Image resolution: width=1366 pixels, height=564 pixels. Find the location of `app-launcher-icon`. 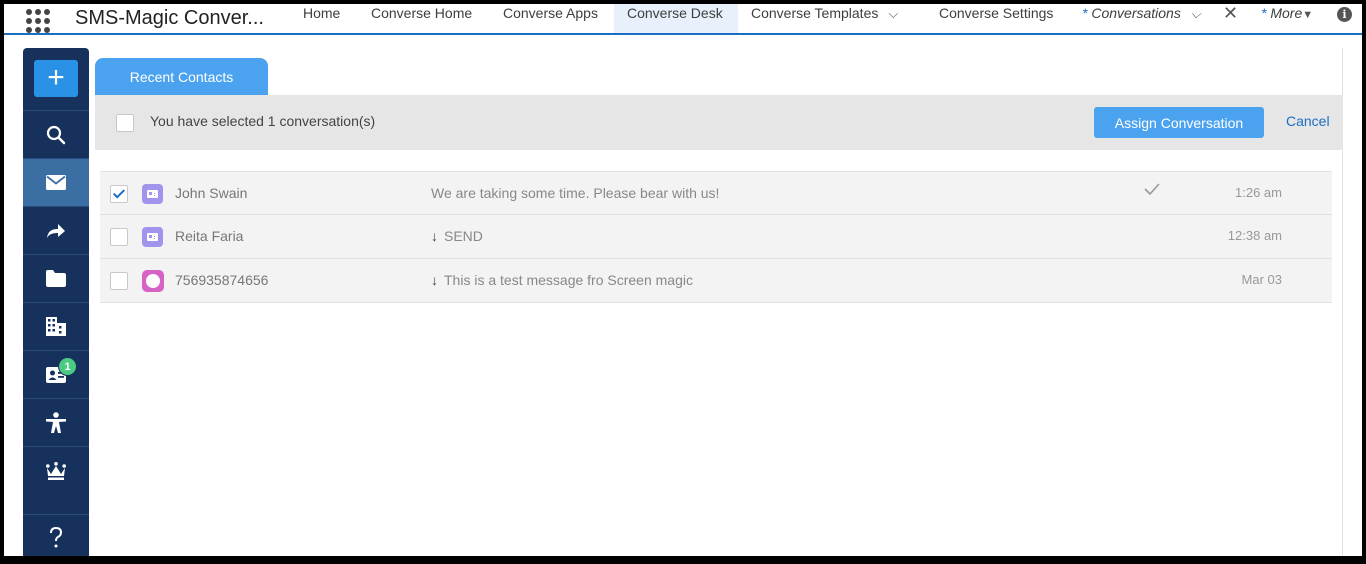

app-launcher-icon is located at coordinates (39, 21).